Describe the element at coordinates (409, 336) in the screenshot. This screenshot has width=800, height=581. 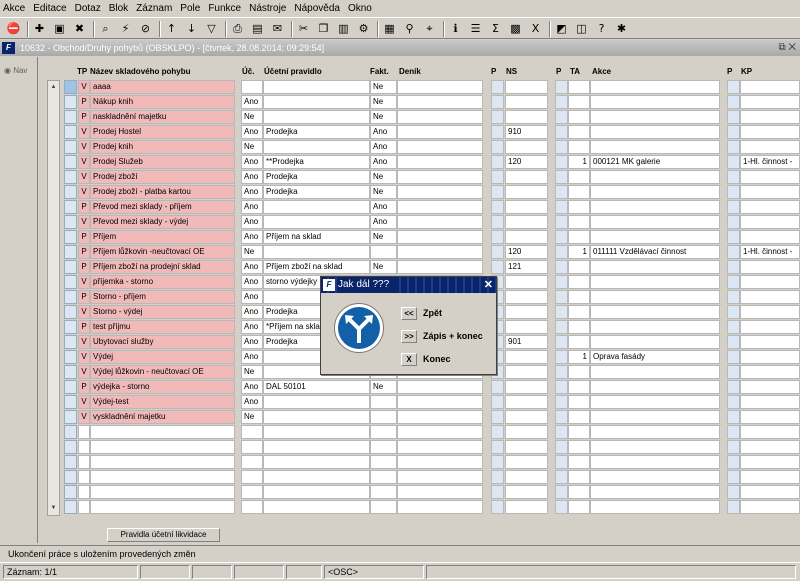
I see `save-and-exit-button: >>` at that location.